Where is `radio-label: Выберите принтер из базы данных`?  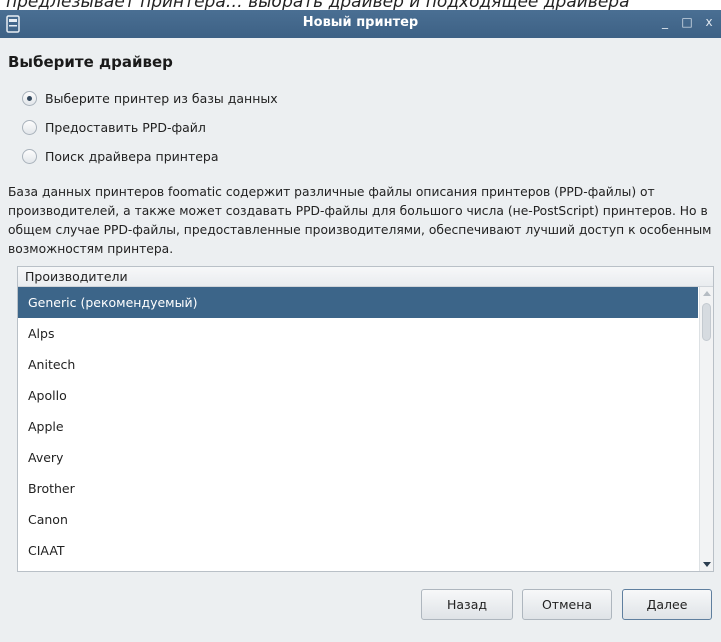 radio-label: Выберите принтер из базы данных is located at coordinates (161, 98).